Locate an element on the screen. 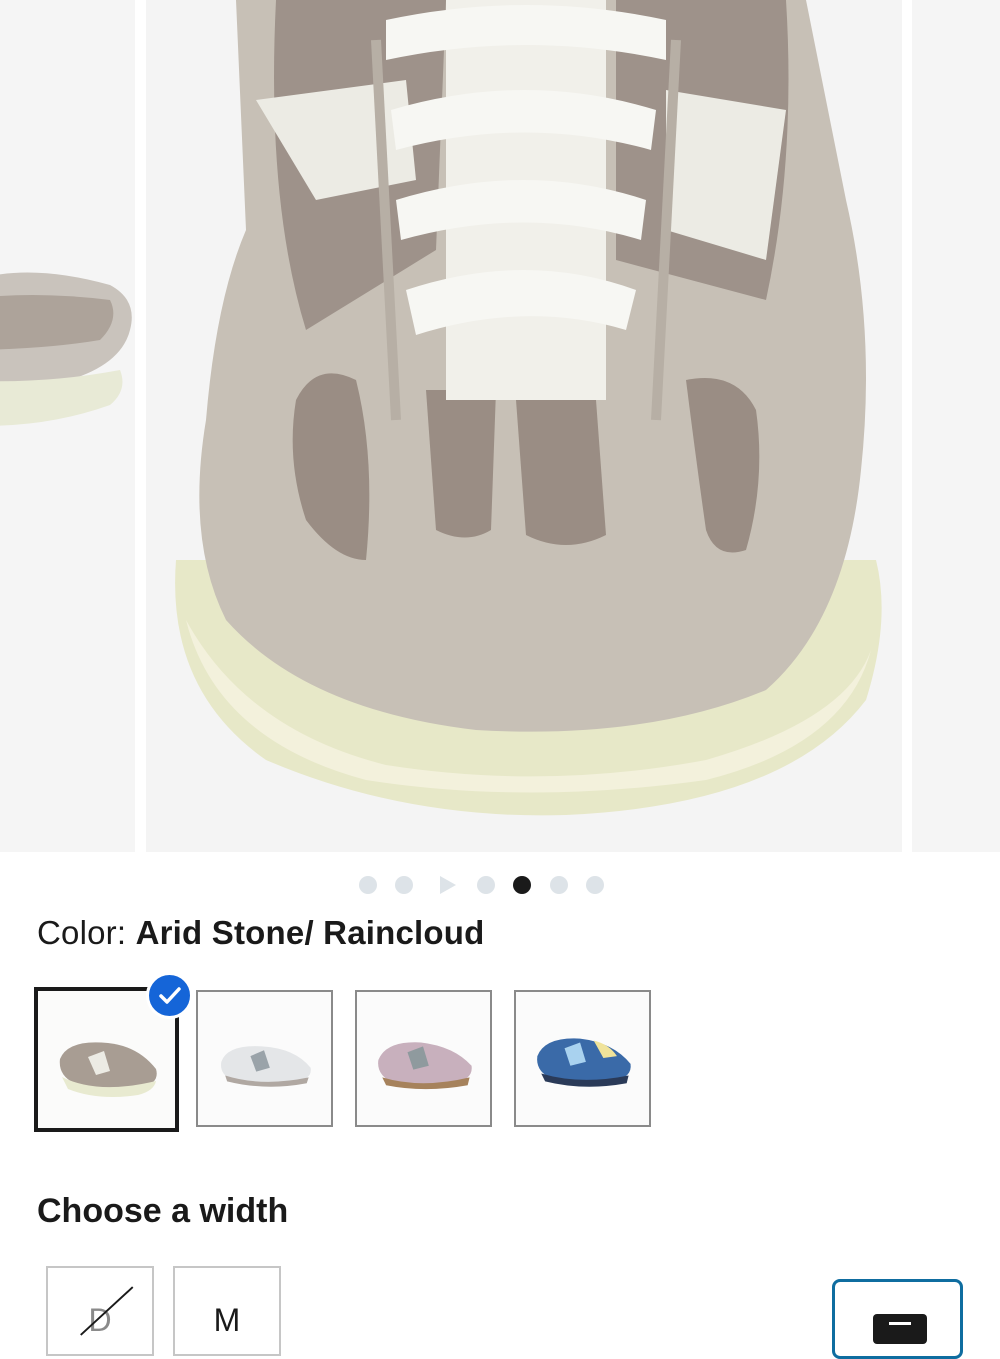  chat-button is located at coordinates (897, 1319).